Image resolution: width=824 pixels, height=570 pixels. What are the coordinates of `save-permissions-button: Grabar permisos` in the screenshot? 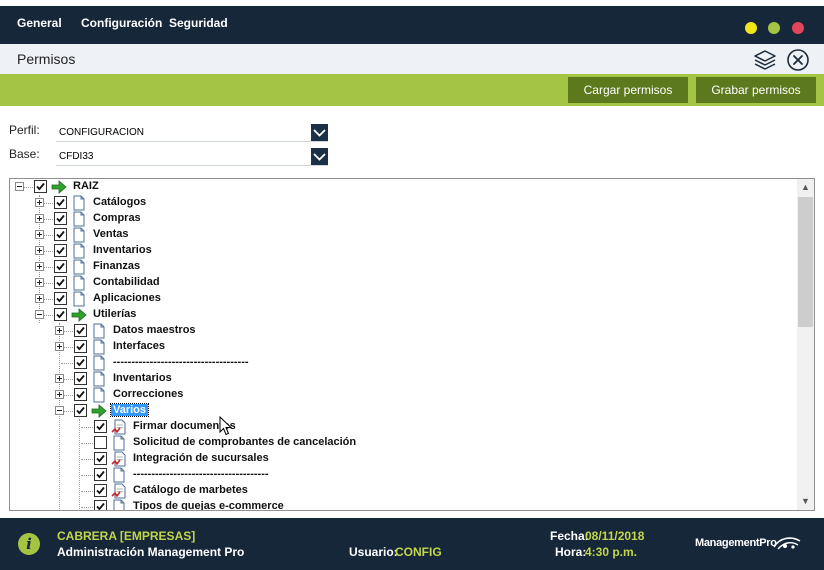 It's located at (756, 90).